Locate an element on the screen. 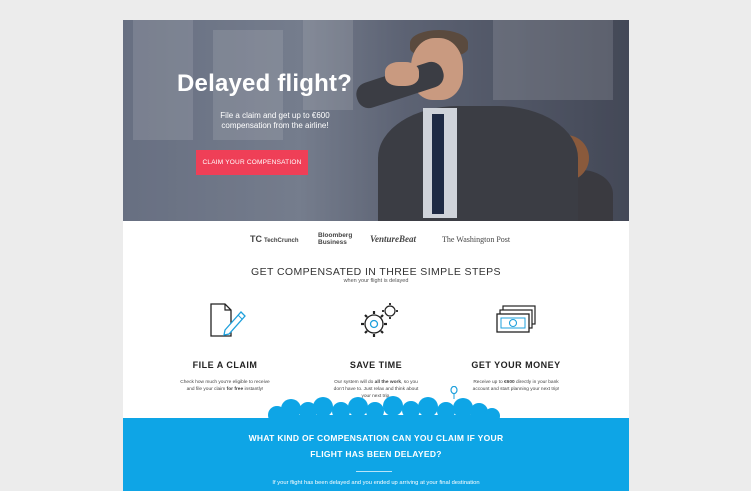  claim-compensation-button: CLAIM YOUR COMPENSATION is located at coordinates (252, 162).